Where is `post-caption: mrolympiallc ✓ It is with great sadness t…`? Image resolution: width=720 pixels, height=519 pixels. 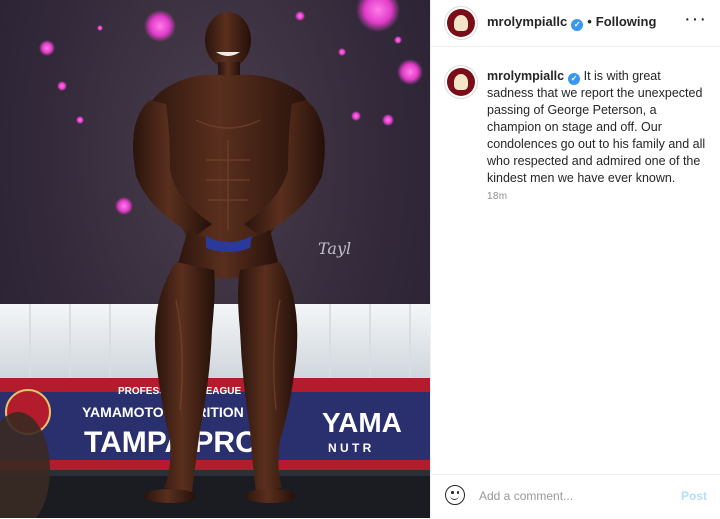 post-caption: mrolympiallc ✓ It is with great sadness t… is located at coordinates (598, 127).